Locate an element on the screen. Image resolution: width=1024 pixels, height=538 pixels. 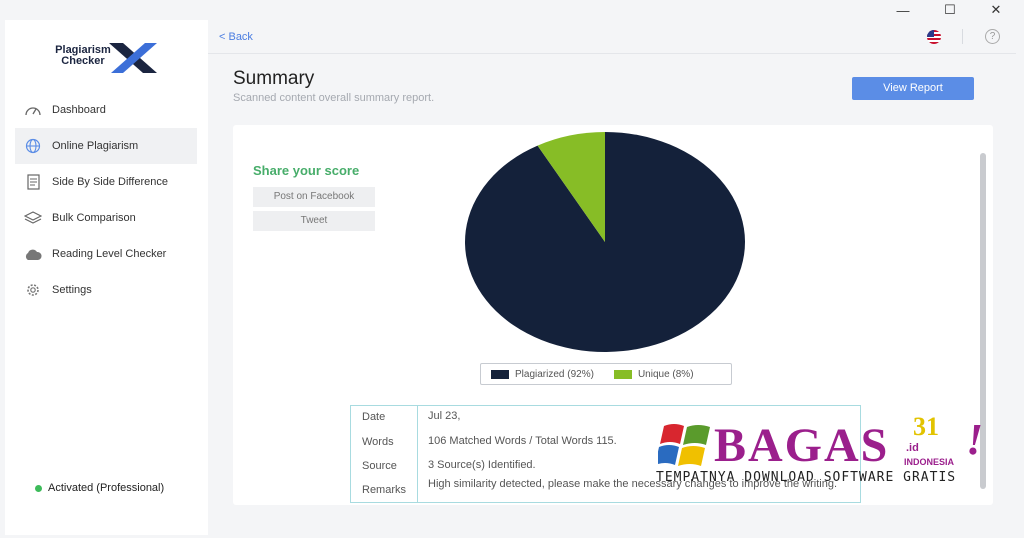
score-pie-chart is located at coordinates (605, 242).